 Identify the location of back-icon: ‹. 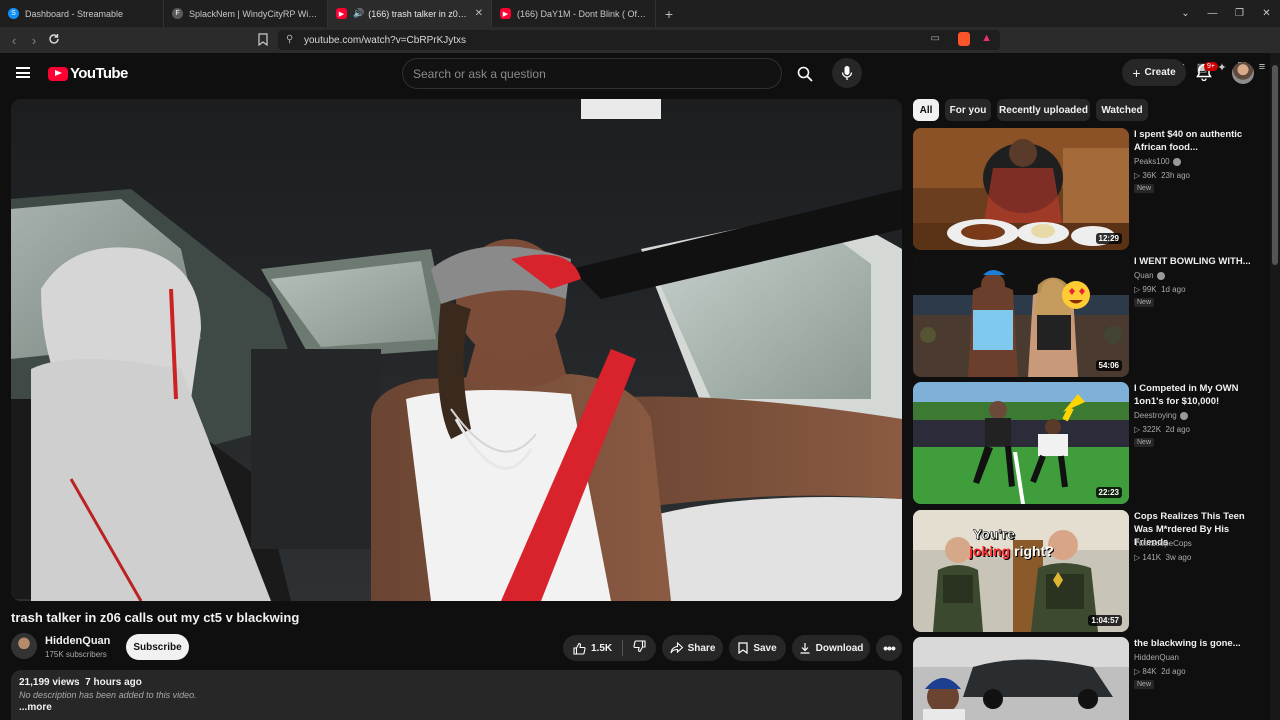
(14, 40).